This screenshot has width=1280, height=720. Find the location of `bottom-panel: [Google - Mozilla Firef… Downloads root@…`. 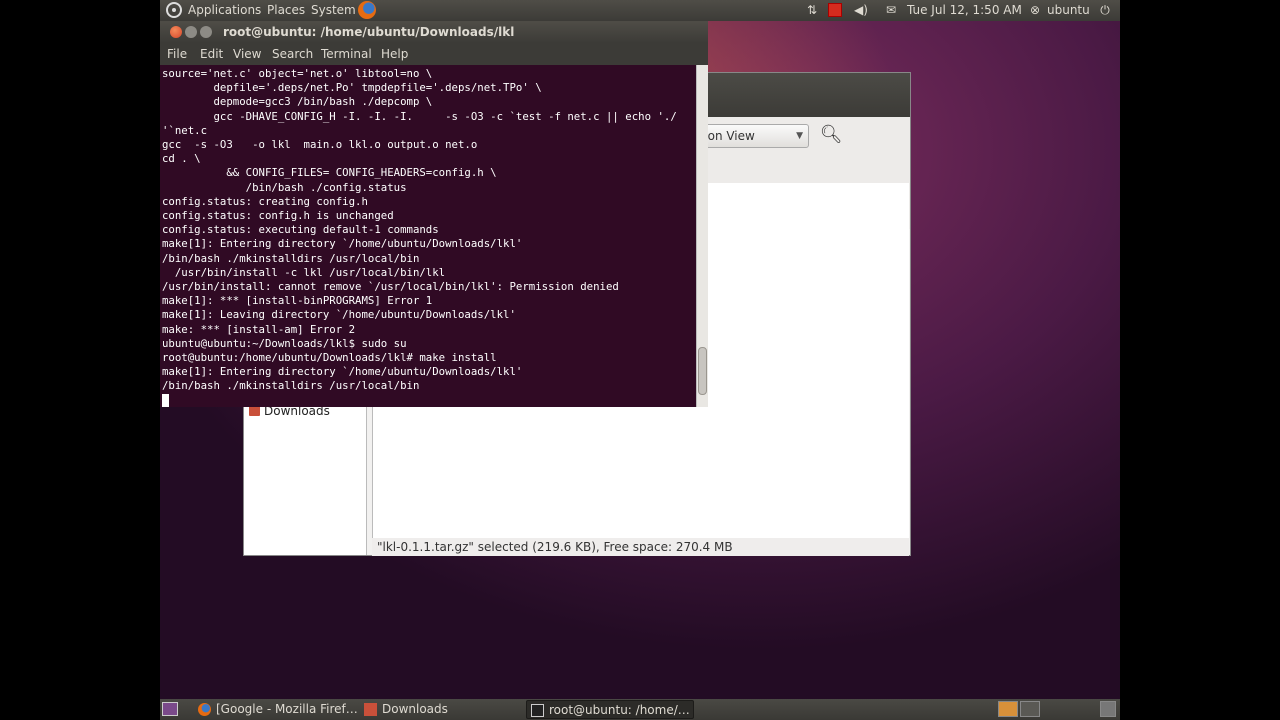

bottom-panel: [Google - Mozilla Firef… Downloads root@… is located at coordinates (640, 709).